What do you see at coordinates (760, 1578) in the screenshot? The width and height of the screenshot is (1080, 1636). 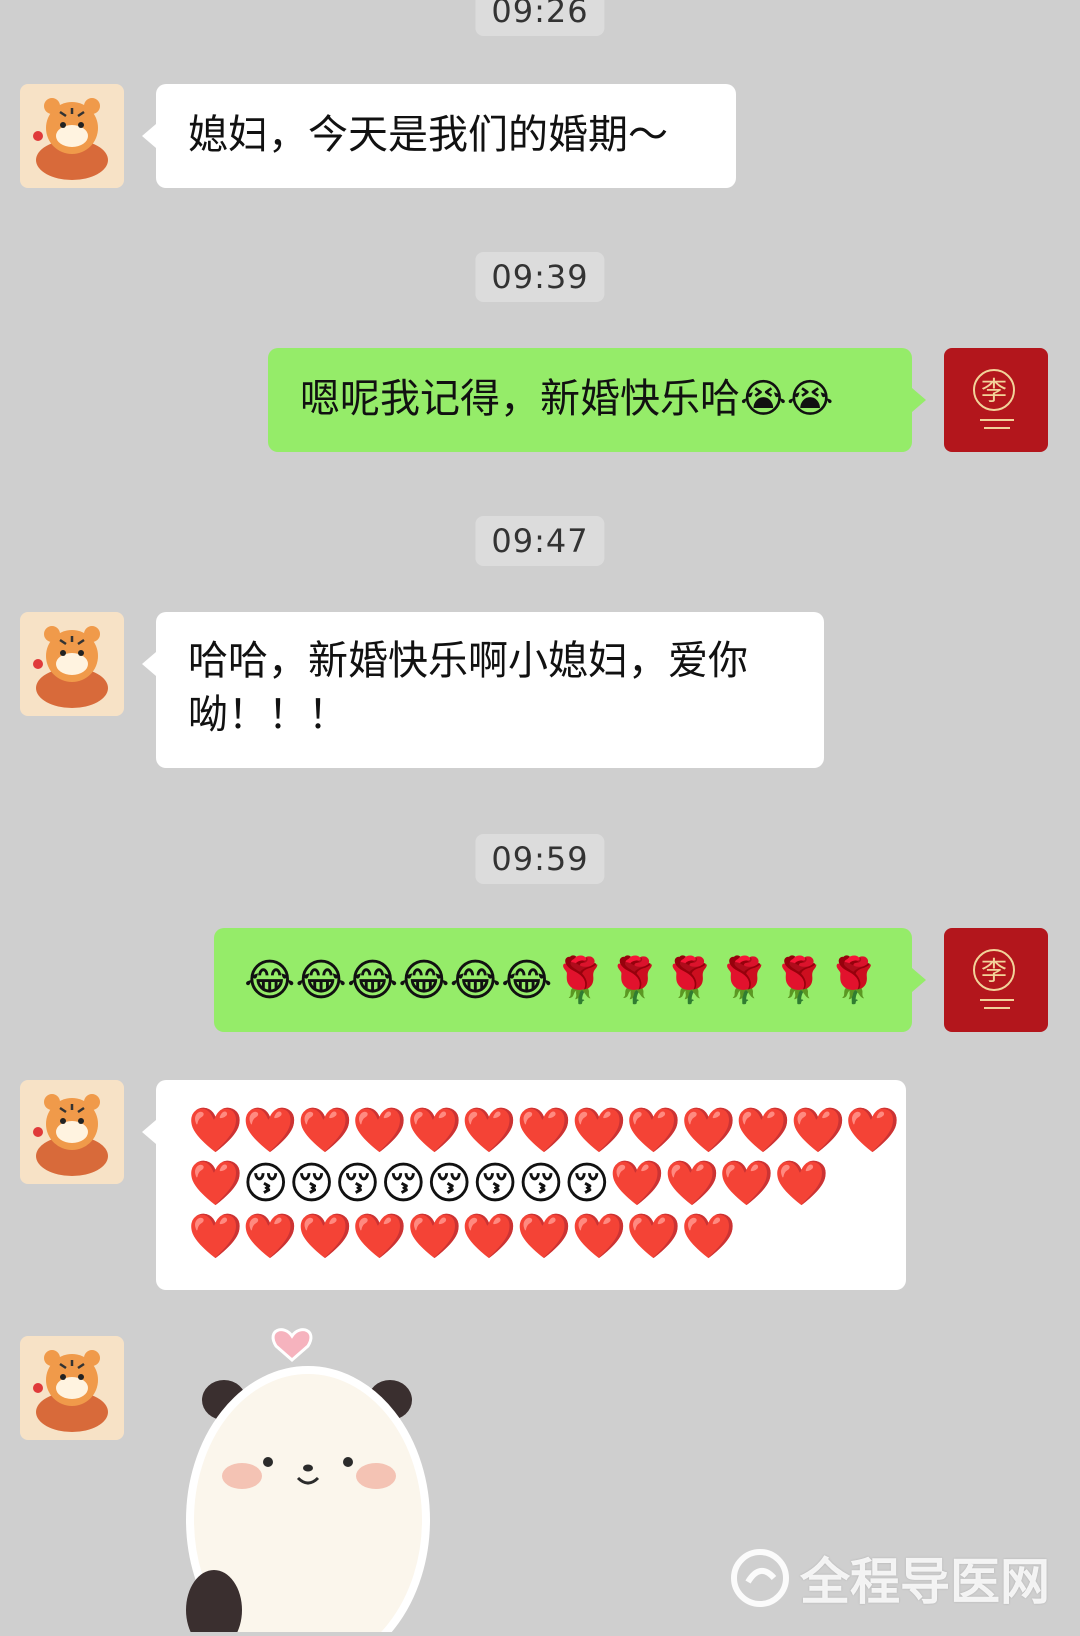 I see `watermark-logo-icon` at bounding box center [760, 1578].